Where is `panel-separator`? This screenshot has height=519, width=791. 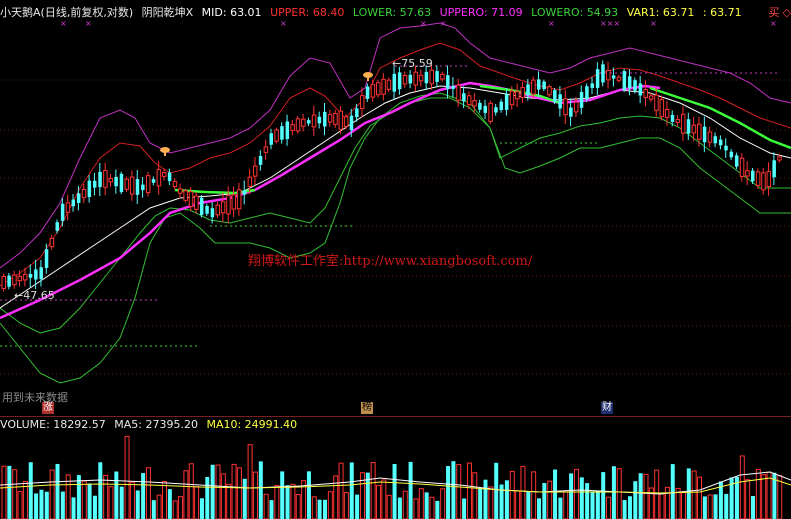 panel-separator is located at coordinates (395, 416).